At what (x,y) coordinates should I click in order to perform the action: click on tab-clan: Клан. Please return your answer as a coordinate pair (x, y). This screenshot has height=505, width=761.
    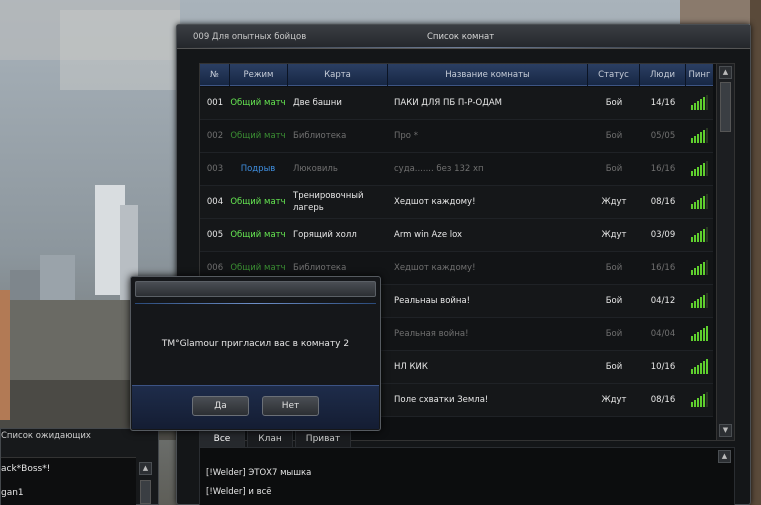
    Looking at the image, I should click on (270, 438).